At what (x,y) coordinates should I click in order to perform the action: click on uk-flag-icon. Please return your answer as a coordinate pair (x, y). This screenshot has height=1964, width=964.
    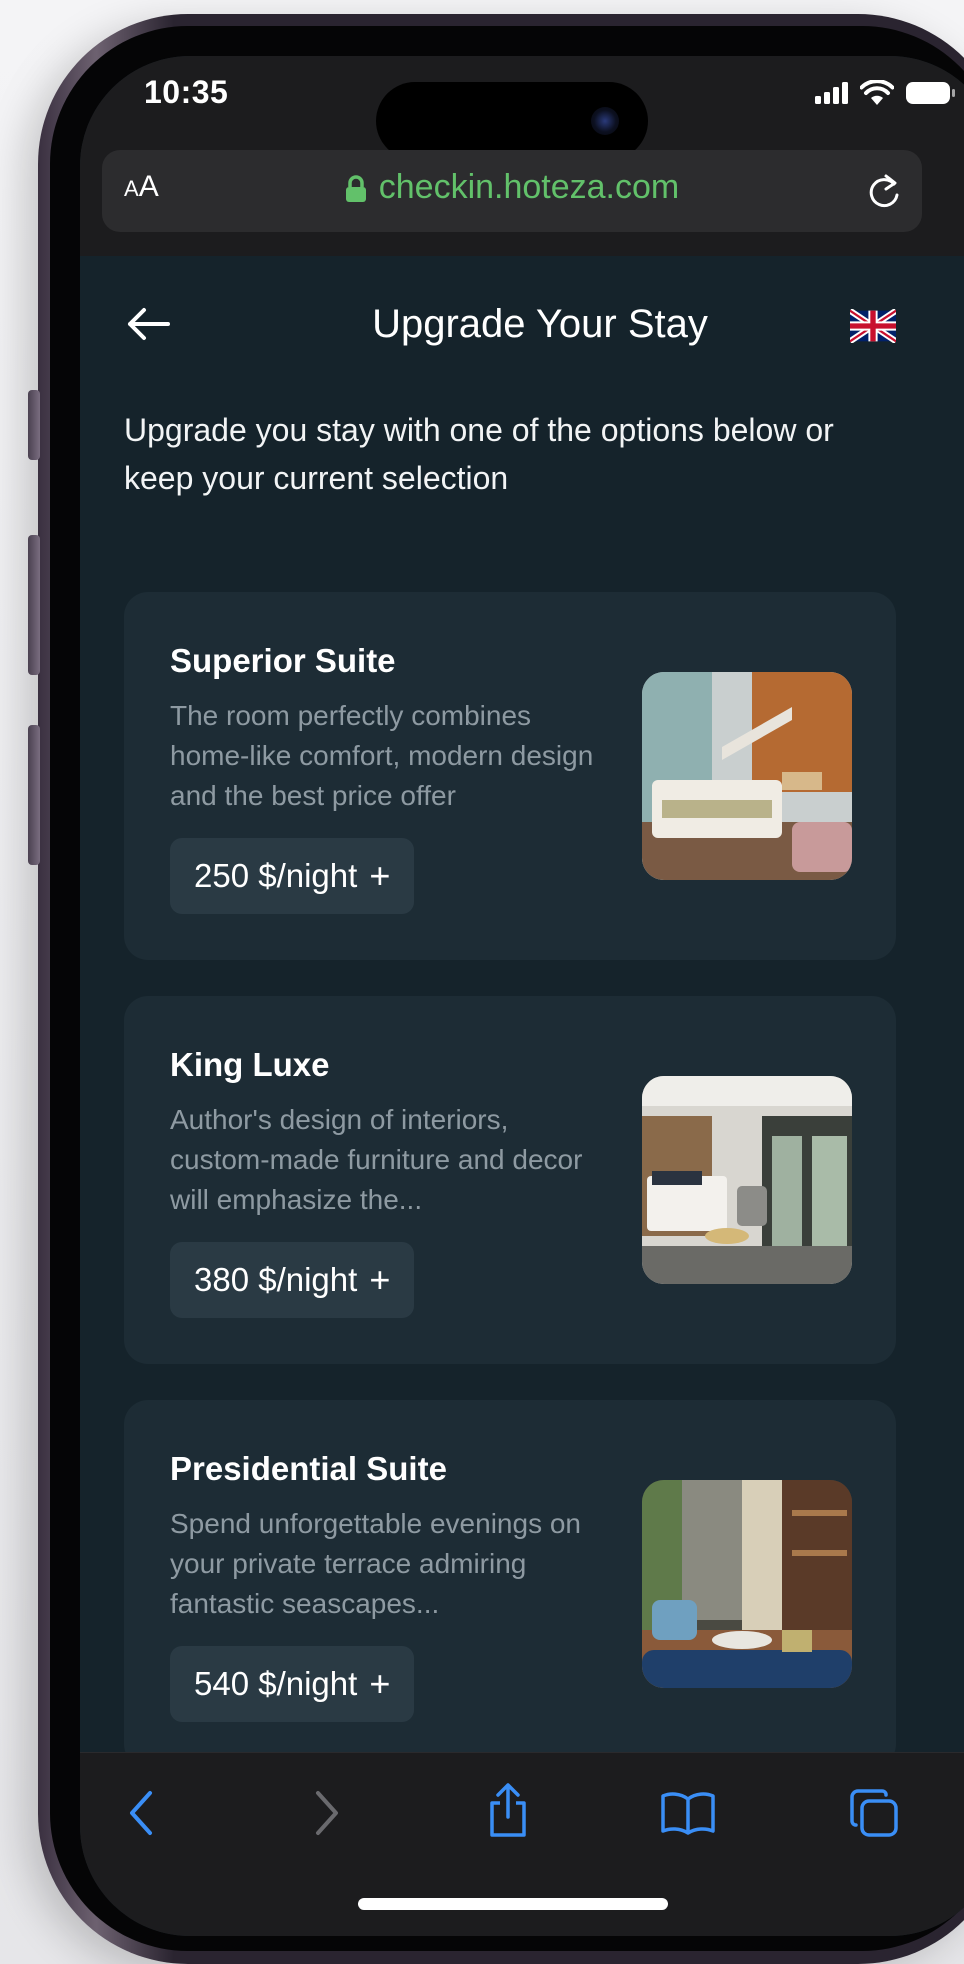
    Looking at the image, I should click on (873, 326).